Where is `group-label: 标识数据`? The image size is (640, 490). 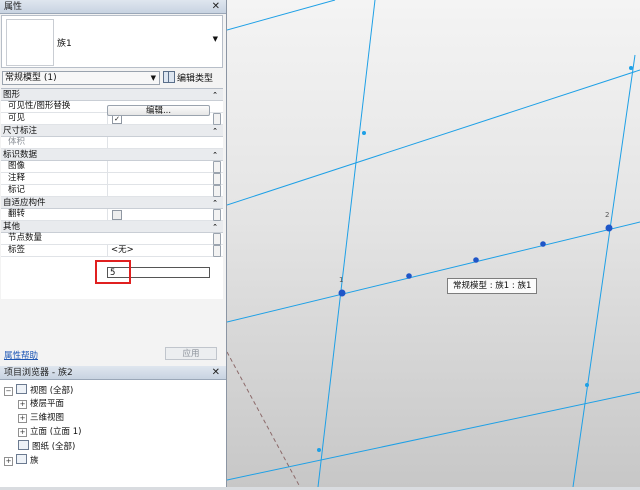
group-label: 标识数据 is located at coordinates (20, 155).